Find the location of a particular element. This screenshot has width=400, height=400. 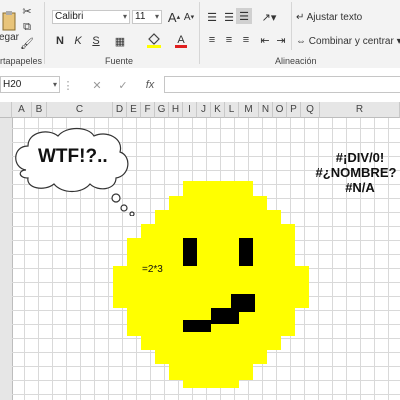

column-letter: P is located at coordinates (293, 109).